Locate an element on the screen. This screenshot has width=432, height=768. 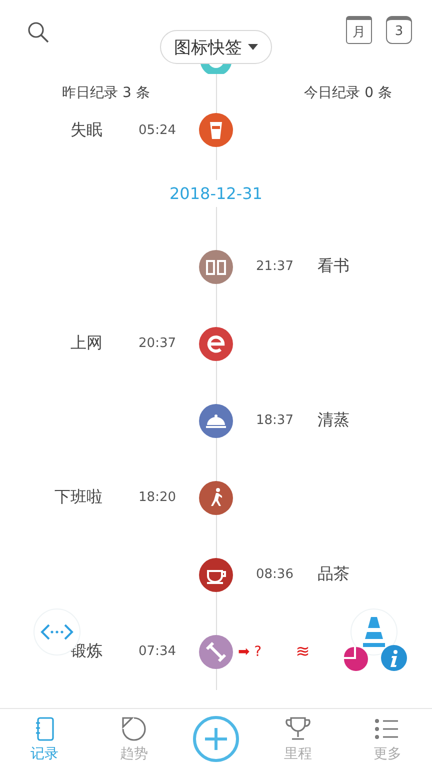
entry-label: 上网 is located at coordinates (86, 343).